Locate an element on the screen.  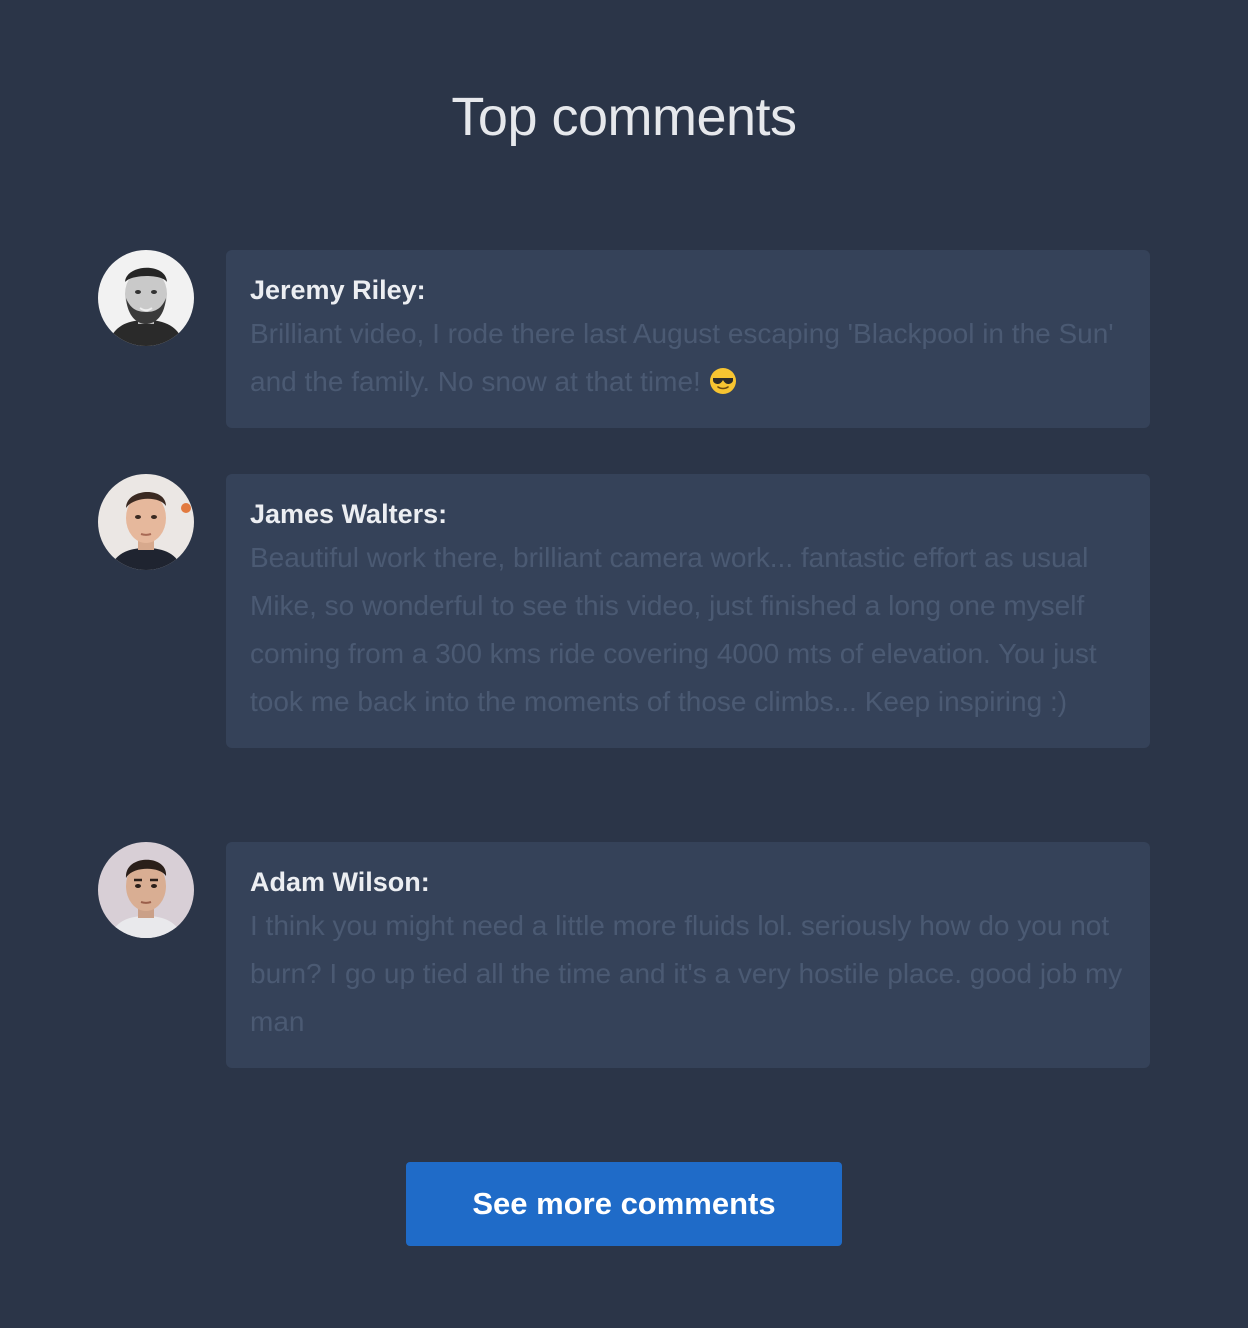
sunglasses-emoji-icon is located at coordinates (723, 378).